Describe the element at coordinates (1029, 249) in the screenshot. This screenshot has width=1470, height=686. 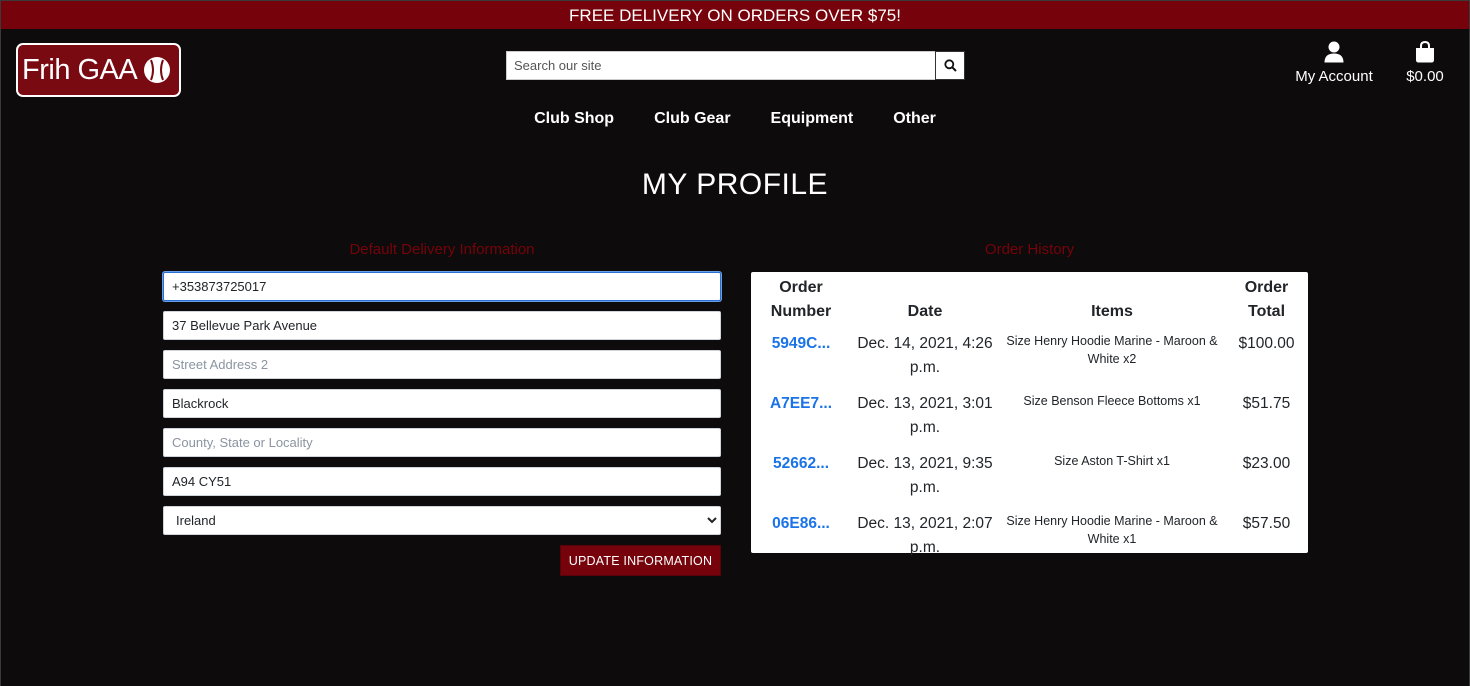
I see `order-history-heading: Order History` at that location.